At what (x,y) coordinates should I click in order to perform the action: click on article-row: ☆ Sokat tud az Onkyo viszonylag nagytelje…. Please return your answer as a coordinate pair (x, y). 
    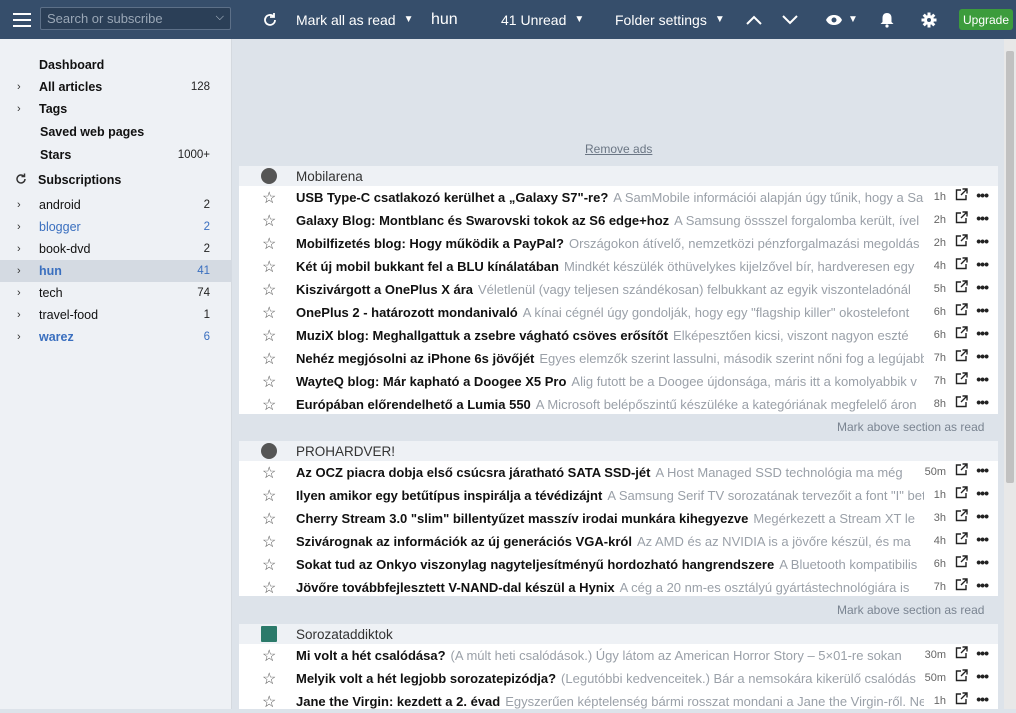
    Looking at the image, I should click on (618, 564).